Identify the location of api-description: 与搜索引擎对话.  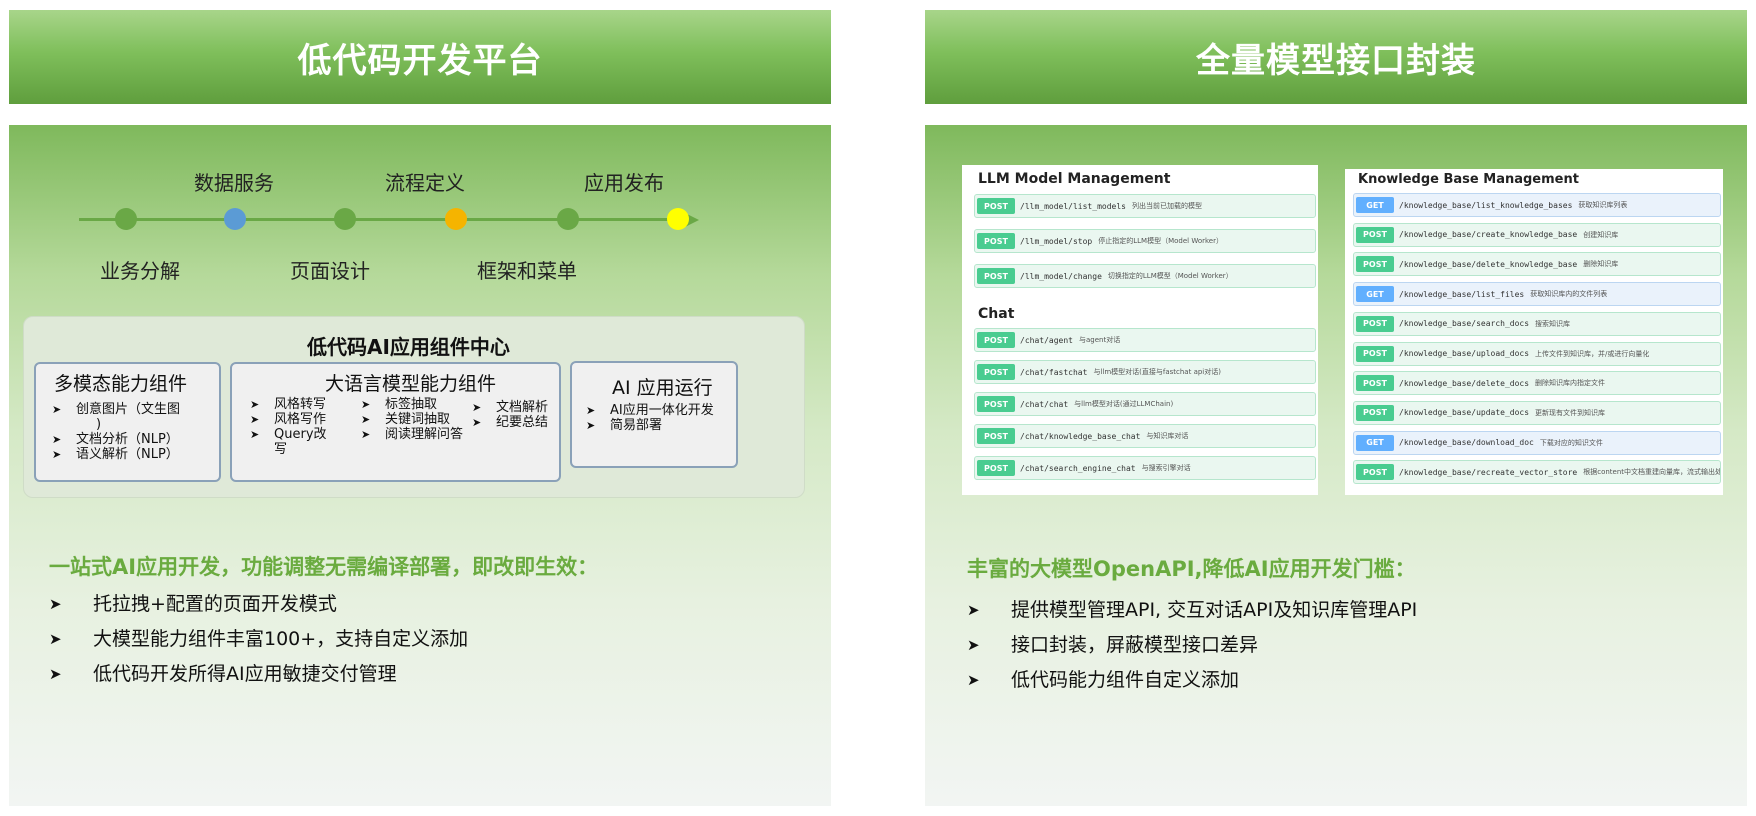
(1166, 468).